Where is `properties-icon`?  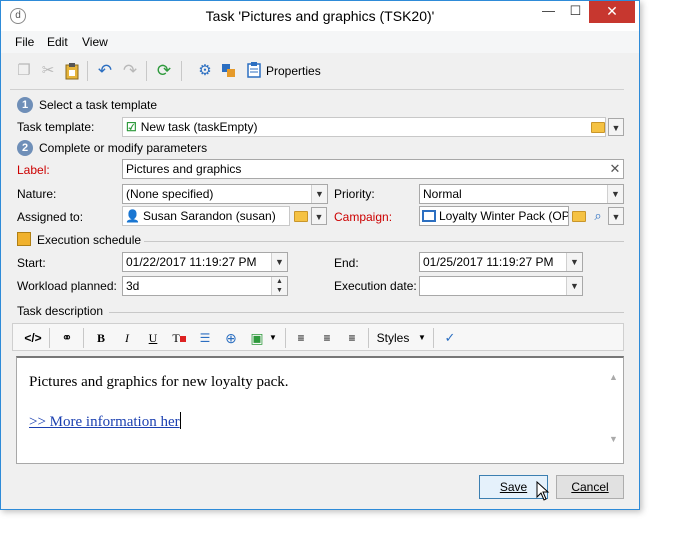 properties-icon is located at coordinates (254, 71).